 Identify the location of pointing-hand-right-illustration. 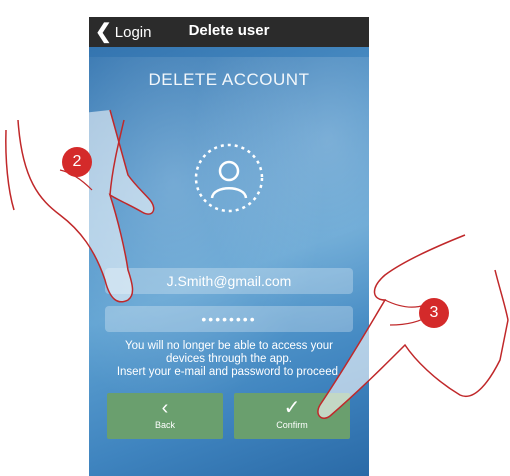
(413, 326).